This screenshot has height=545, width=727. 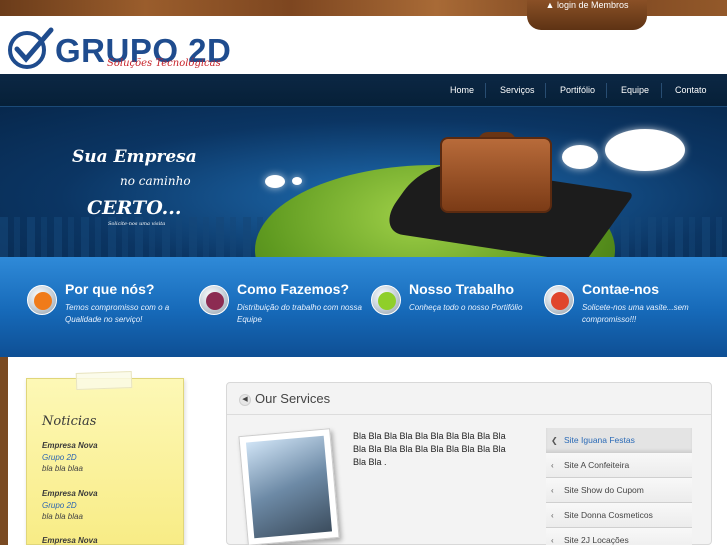 I want to click on service-item: ‹ Site Donna Cosmeticos, so click(x=619, y=515).